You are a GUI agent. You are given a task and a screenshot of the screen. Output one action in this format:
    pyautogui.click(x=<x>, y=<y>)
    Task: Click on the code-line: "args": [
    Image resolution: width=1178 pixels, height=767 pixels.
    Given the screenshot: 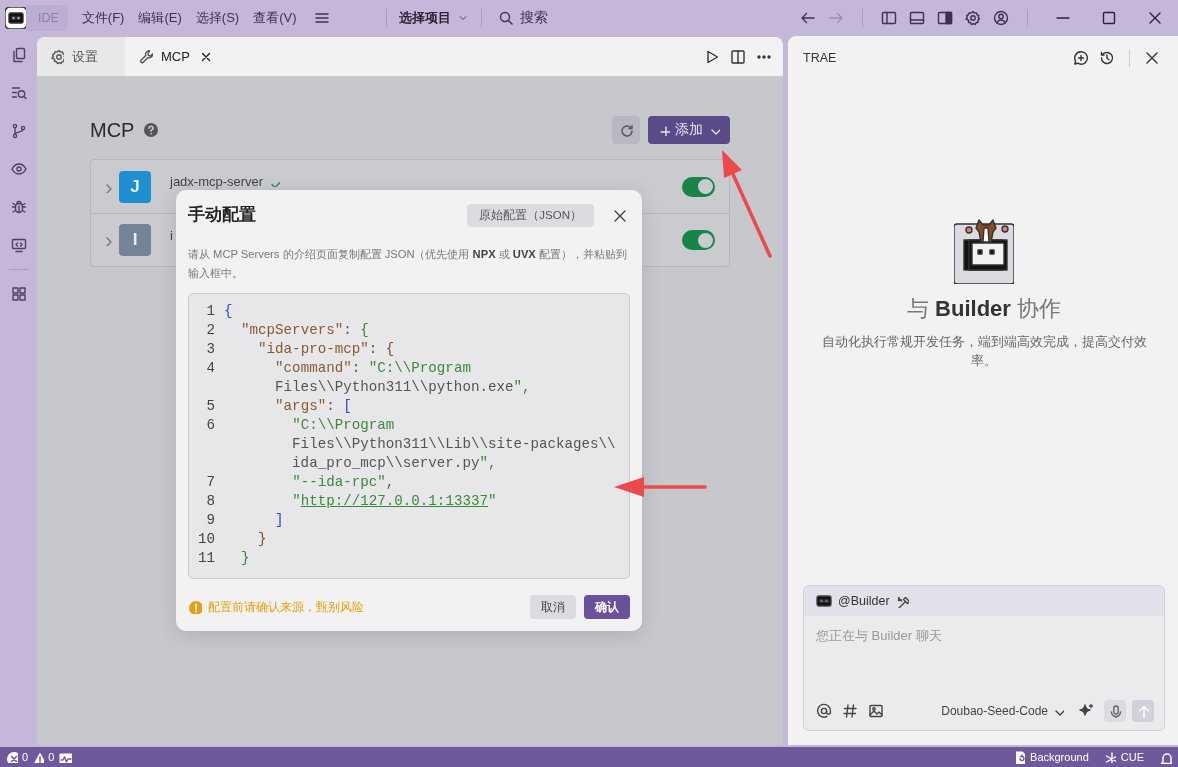 What is the action you would take?
    pyautogui.click(x=313, y=406)
    